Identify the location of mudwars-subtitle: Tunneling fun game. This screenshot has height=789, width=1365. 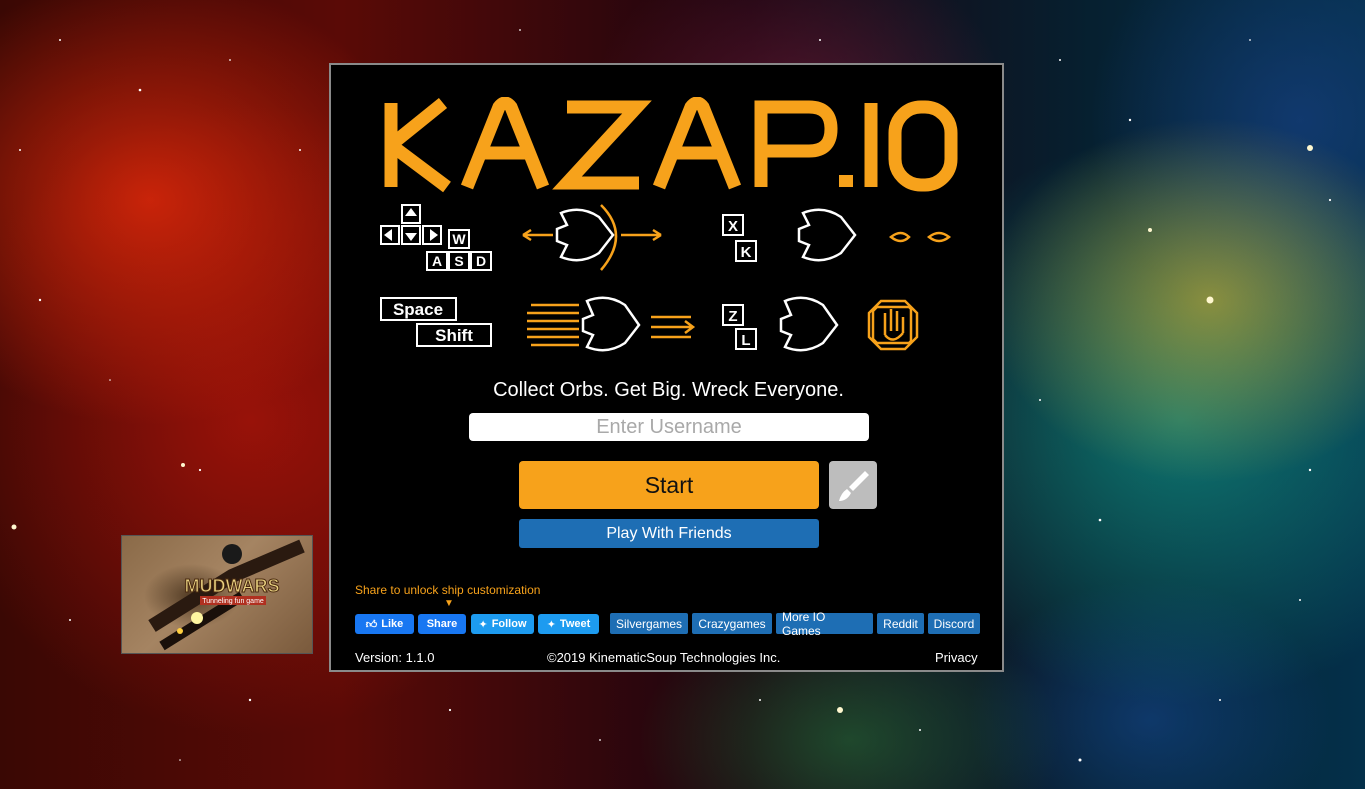
(233, 601).